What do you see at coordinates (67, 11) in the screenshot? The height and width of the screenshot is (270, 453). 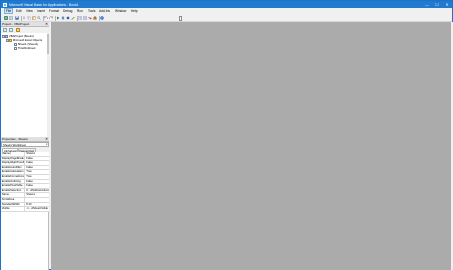 I see `menu-debug: Debug` at bounding box center [67, 11].